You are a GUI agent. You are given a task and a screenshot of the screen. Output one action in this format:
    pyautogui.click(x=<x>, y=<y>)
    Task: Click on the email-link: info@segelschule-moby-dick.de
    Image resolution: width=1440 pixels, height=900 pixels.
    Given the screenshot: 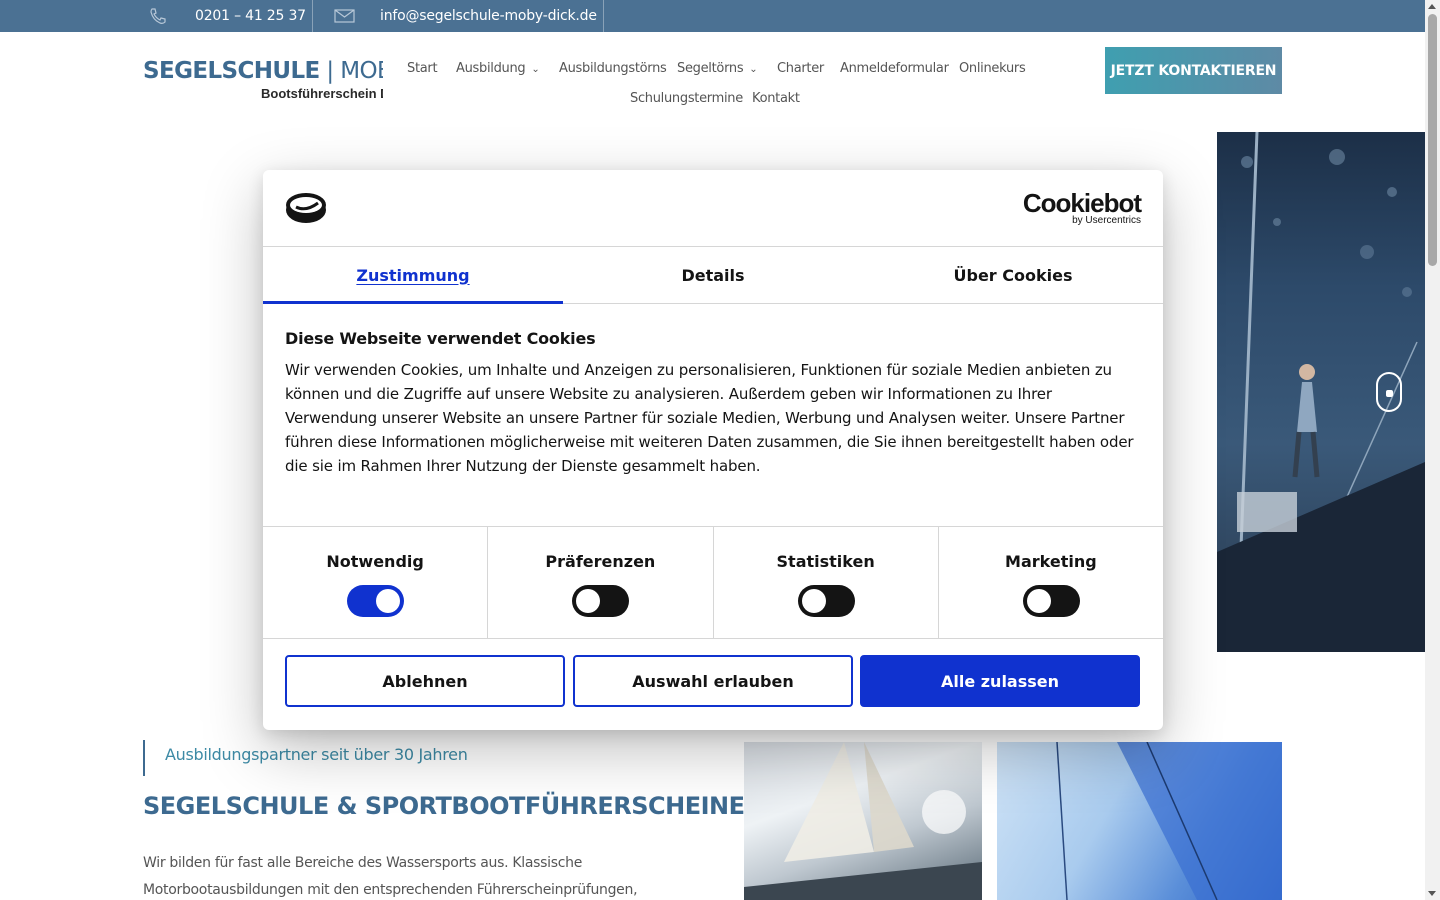 What is the action you would take?
    pyautogui.click(x=488, y=16)
    